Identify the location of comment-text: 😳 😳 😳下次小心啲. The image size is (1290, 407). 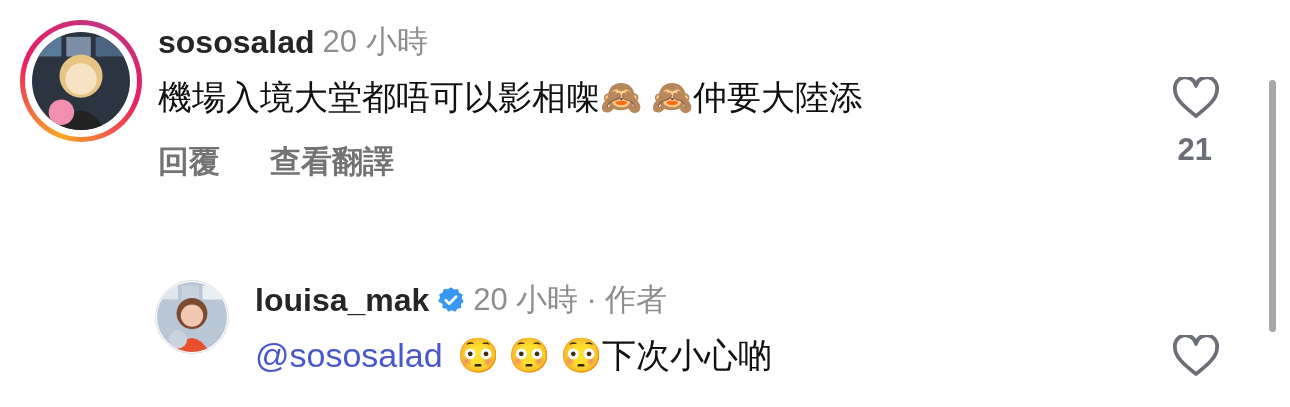
(614, 355).